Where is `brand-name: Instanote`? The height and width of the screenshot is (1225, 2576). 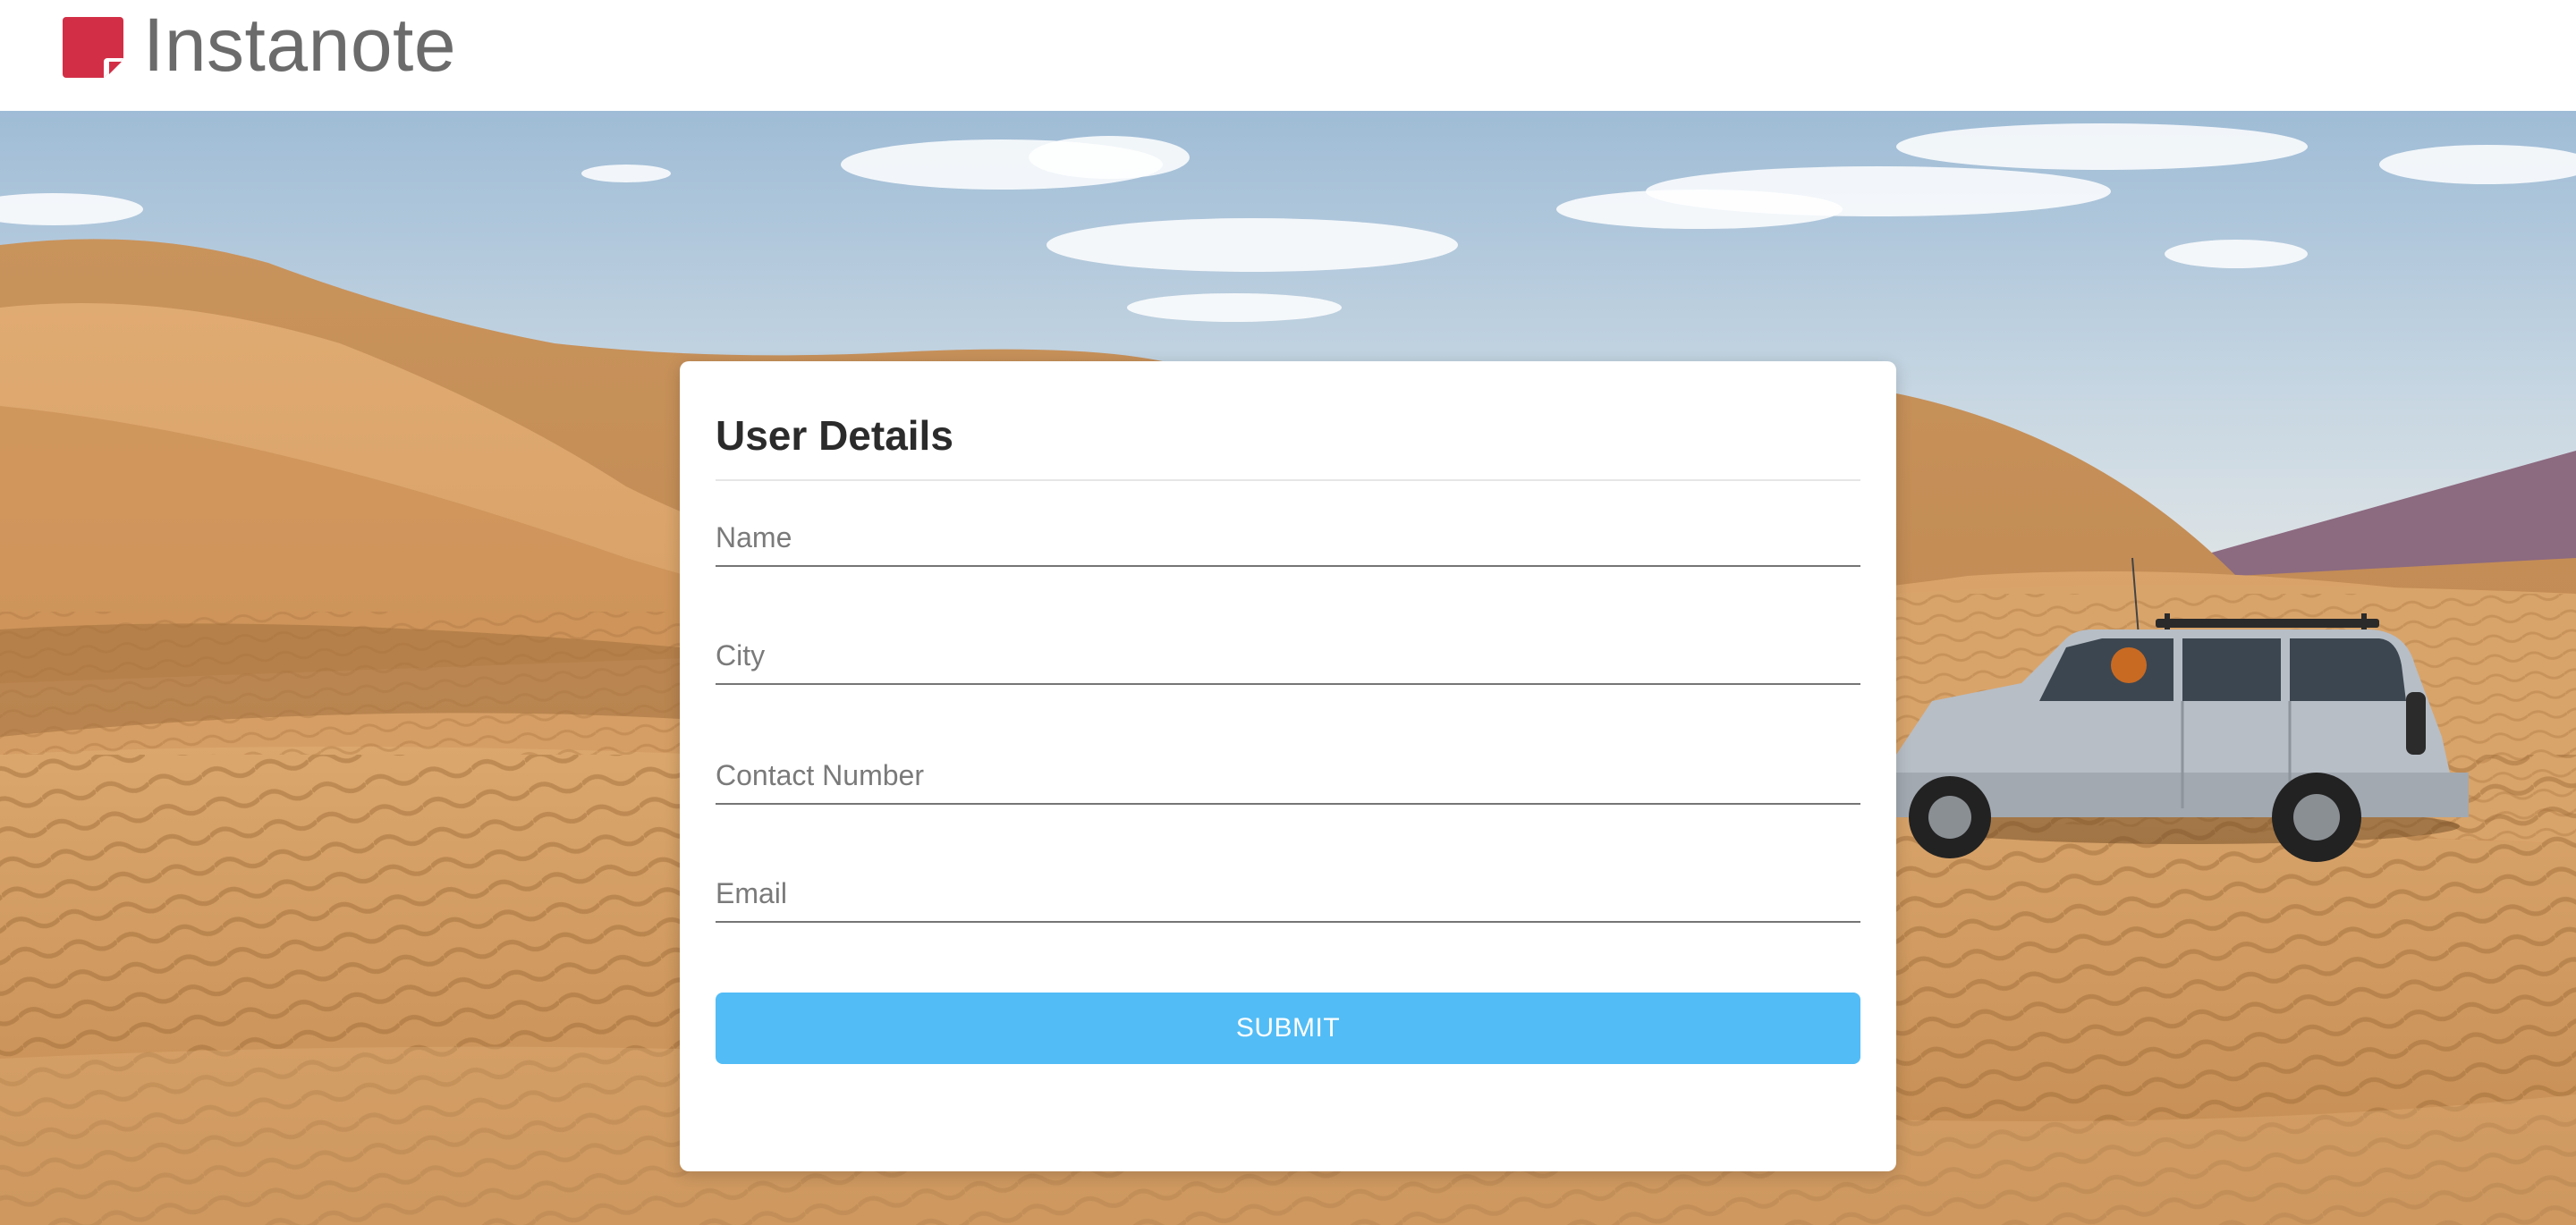 brand-name: Instanote is located at coordinates (300, 45).